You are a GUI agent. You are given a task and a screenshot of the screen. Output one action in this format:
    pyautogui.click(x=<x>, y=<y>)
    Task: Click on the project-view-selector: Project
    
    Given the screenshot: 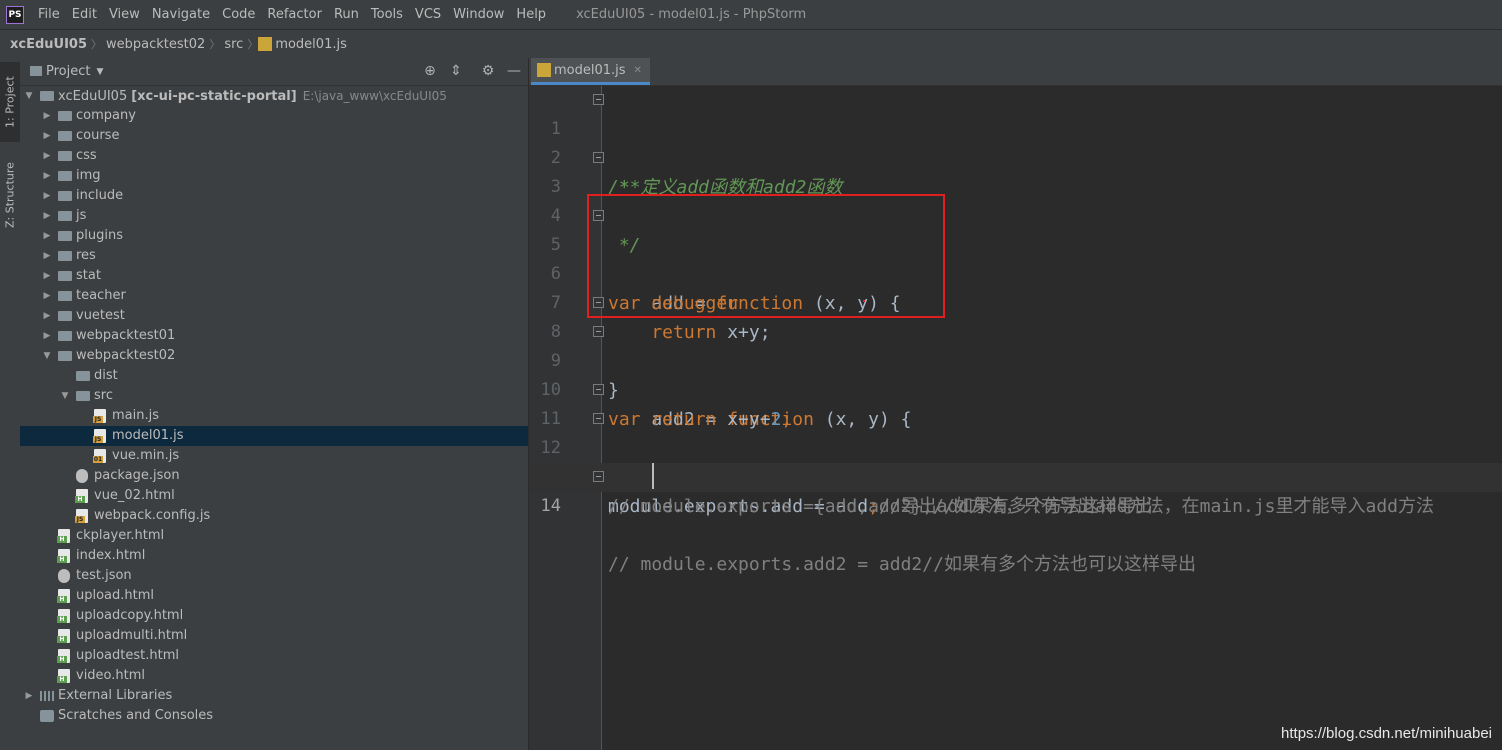 What is the action you would take?
    pyautogui.click(x=68, y=71)
    